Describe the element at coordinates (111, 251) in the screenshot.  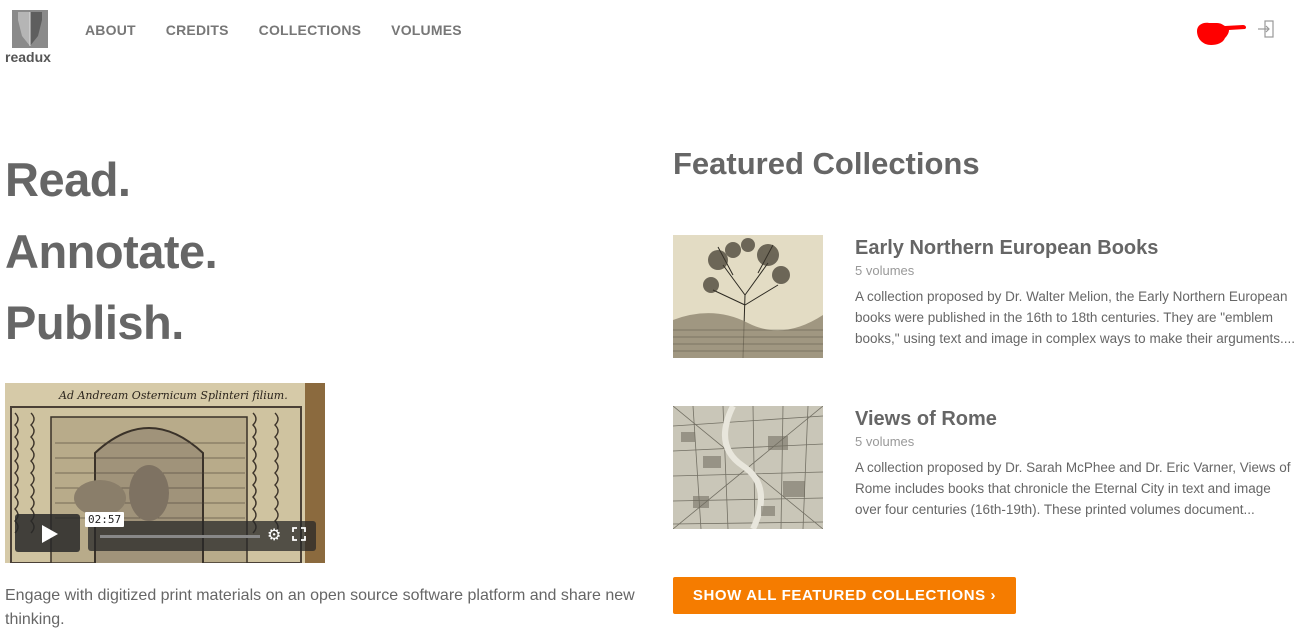
I see `hero-annotate: Annotate.` at that location.